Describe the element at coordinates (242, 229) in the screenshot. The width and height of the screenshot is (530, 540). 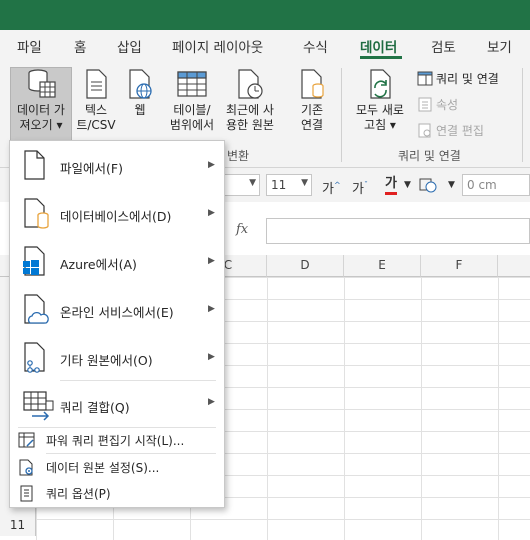
I see `fx-icon: fx` at that location.